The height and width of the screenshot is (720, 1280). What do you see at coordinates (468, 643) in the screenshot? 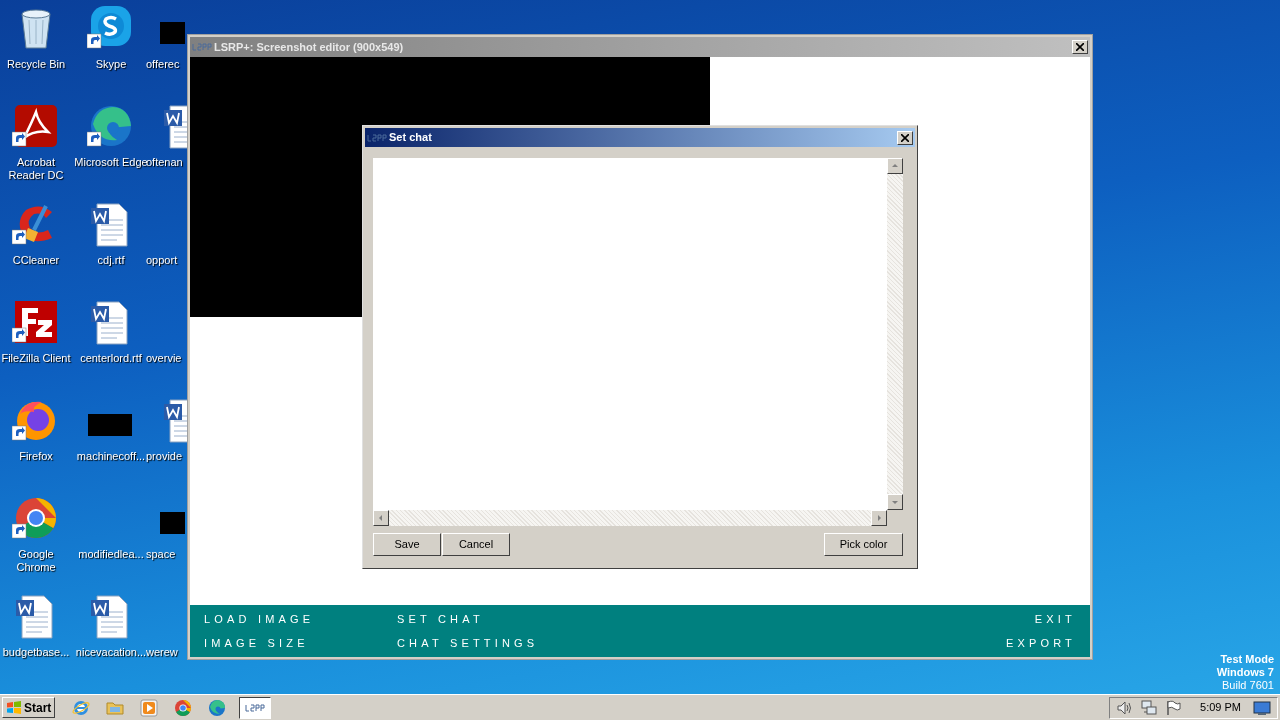
I see `menu-item: CHAT SETTINGS` at bounding box center [468, 643].